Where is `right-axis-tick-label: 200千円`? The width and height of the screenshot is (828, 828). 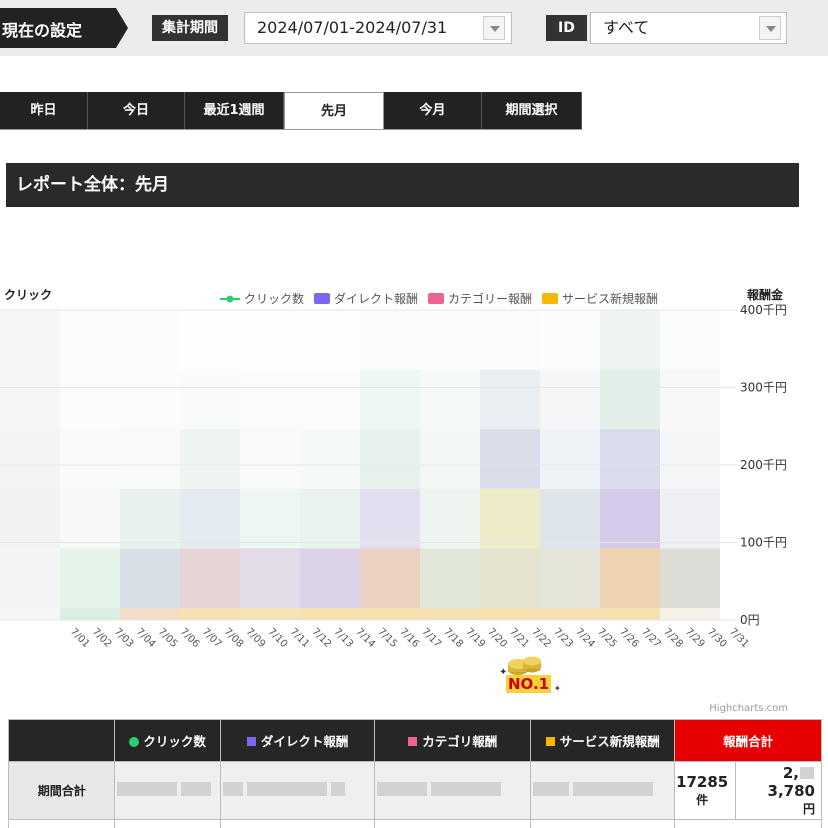 right-axis-tick-label: 200千円 is located at coordinates (763, 465).